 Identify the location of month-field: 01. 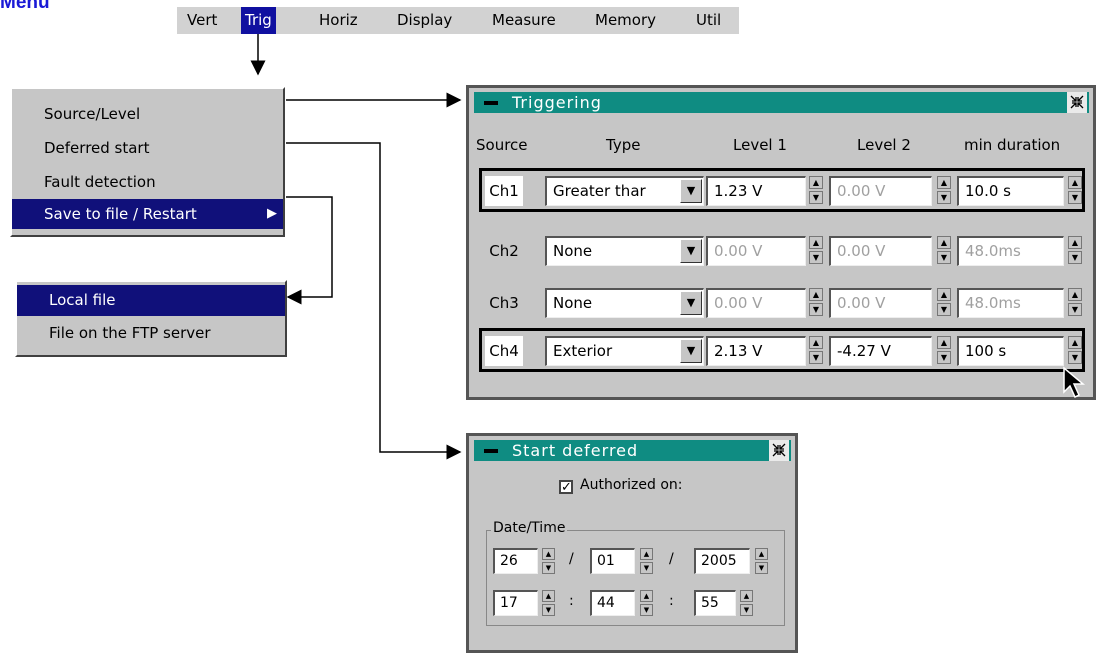
(612, 561).